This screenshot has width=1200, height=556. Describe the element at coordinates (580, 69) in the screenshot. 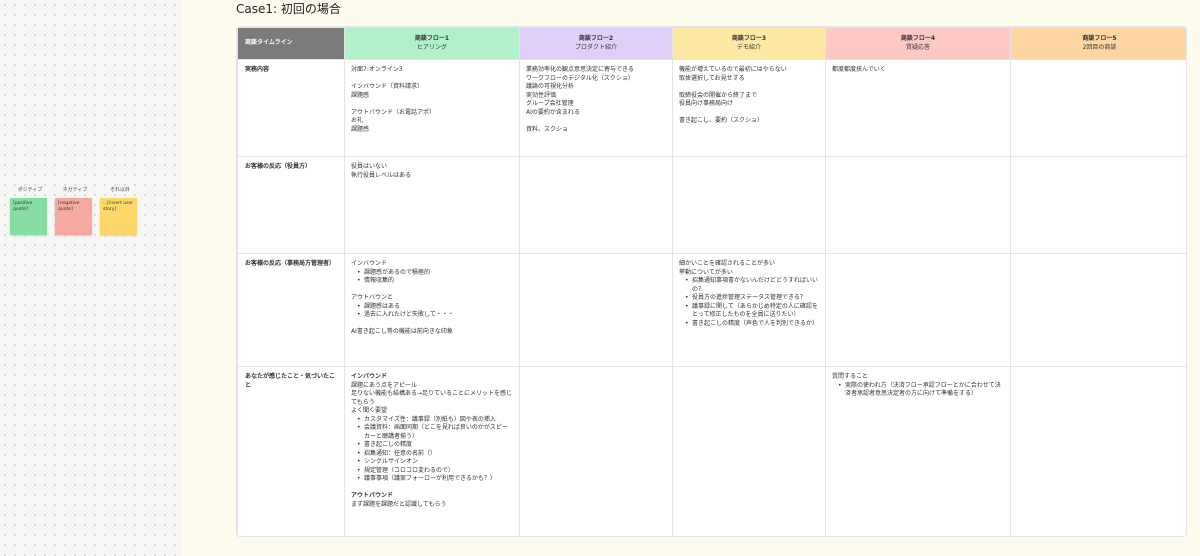

I see `cell-text-line: 業務効率化の観点意思決定に寄与できる` at that location.